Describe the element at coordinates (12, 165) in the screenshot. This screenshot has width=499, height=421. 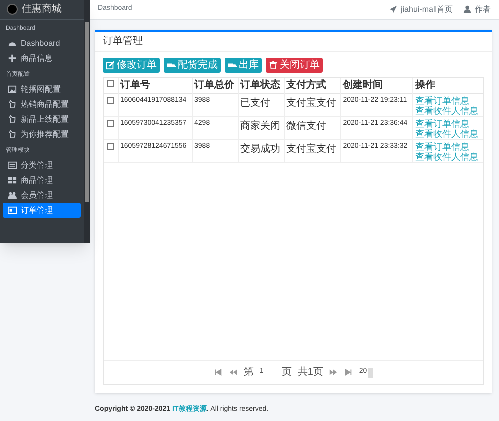
I see `list-icon` at that location.